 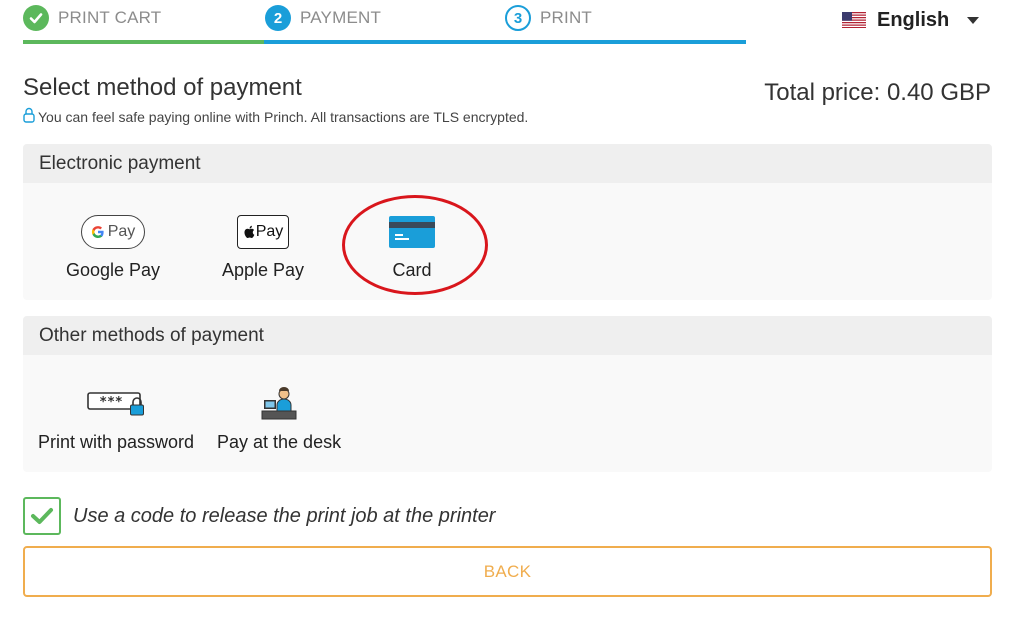 I want to click on card-icon, so click(x=412, y=232).